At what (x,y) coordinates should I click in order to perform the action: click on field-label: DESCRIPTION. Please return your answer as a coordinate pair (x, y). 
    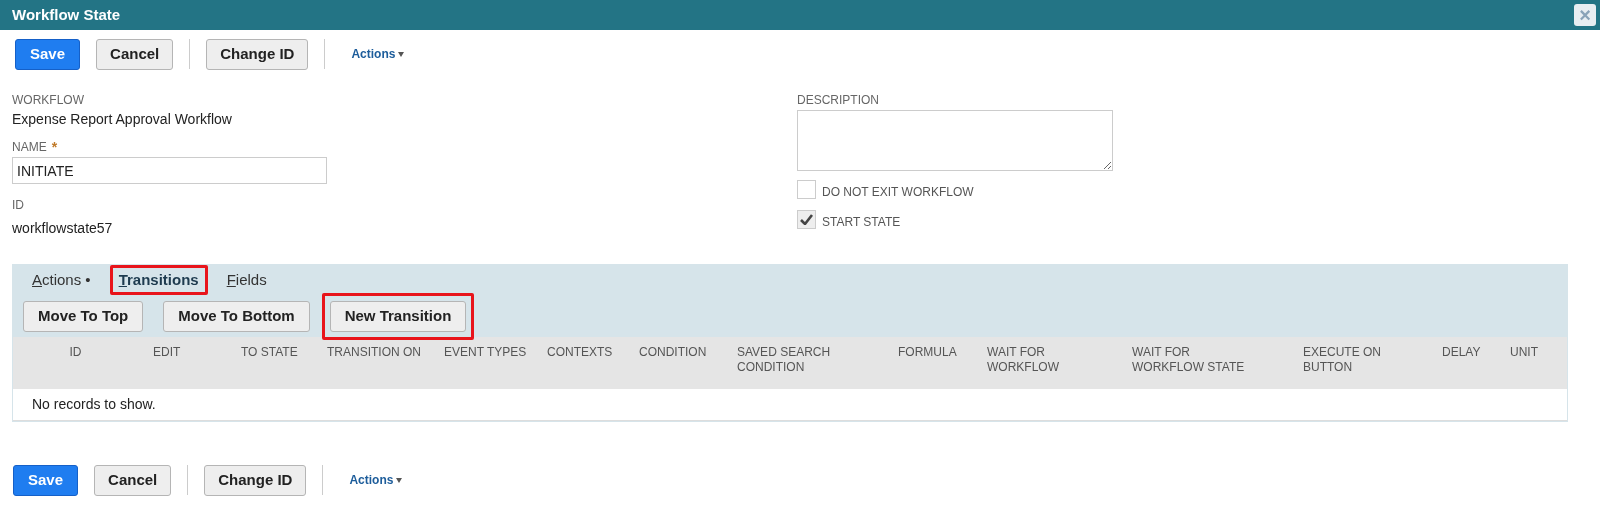
    Looking at the image, I should click on (838, 100).